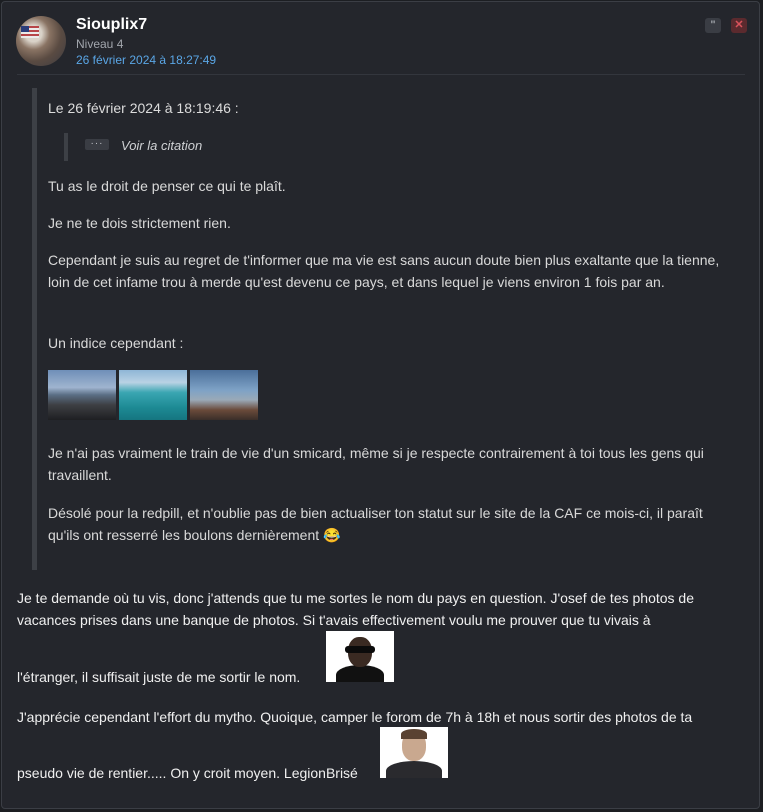 The height and width of the screenshot is (812, 763). I want to click on view-quote-label: Voir la citation, so click(161, 145).